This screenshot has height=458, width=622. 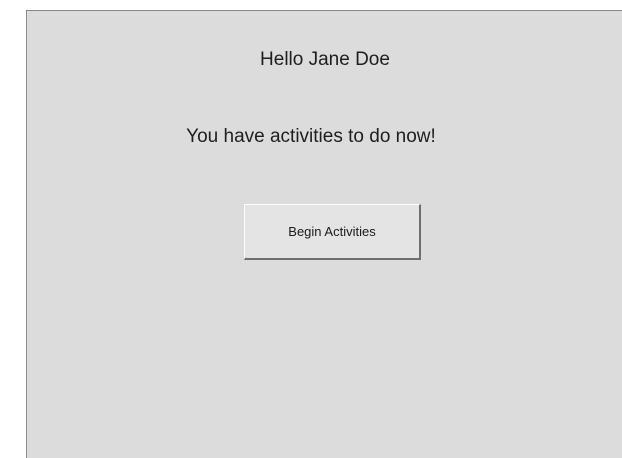 What do you see at coordinates (311, 136) in the screenshot?
I see `activities-message: You have activities to do now!` at bounding box center [311, 136].